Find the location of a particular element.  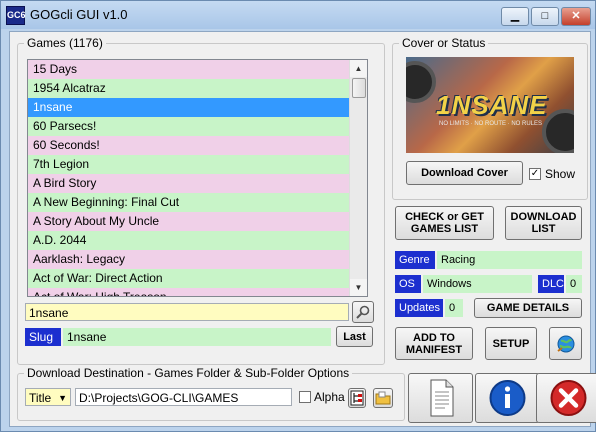

list-item: A Bird Story is located at coordinates (197, 183).